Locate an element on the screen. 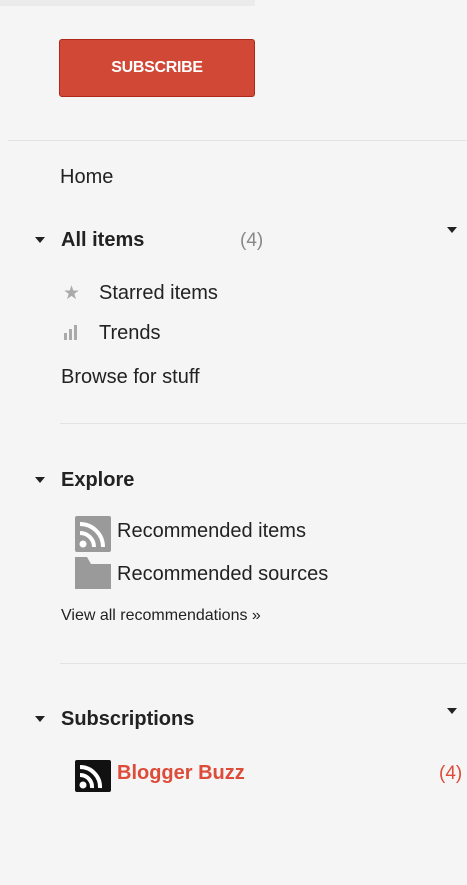 The image size is (467, 885). nav-starred-items: Starred items is located at coordinates (158, 293).